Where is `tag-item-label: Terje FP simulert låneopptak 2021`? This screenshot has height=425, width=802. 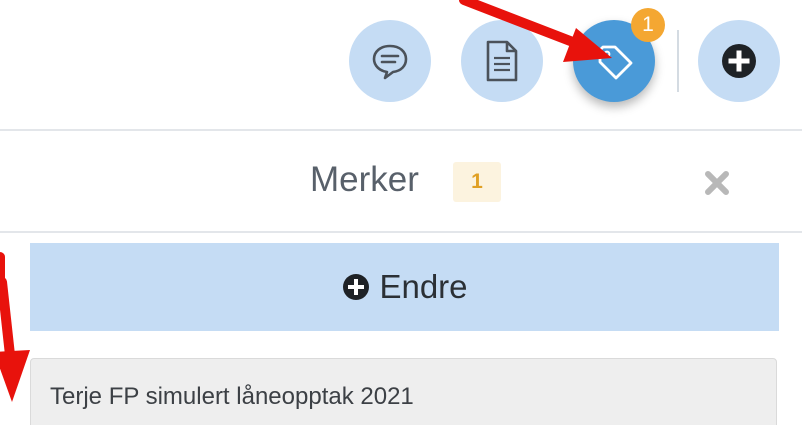 tag-item-label: Terje FP simulert låneopptak 2021 is located at coordinates (232, 396).